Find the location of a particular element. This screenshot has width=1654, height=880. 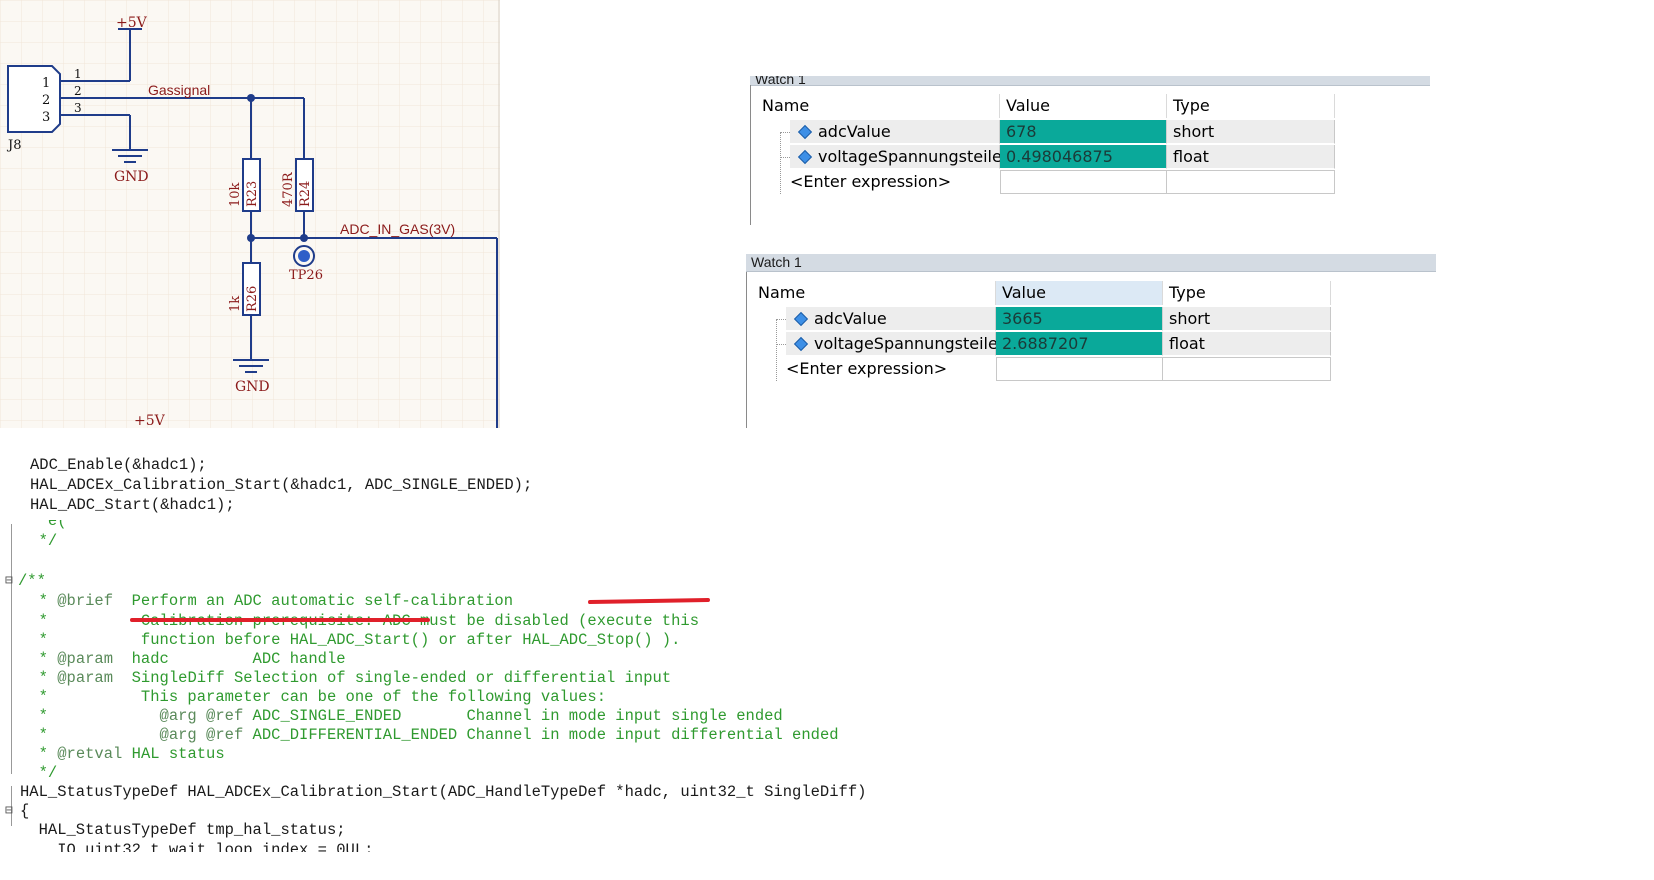

code-line: HAL_ADC_Start(&hadc1); is located at coordinates (132, 505).